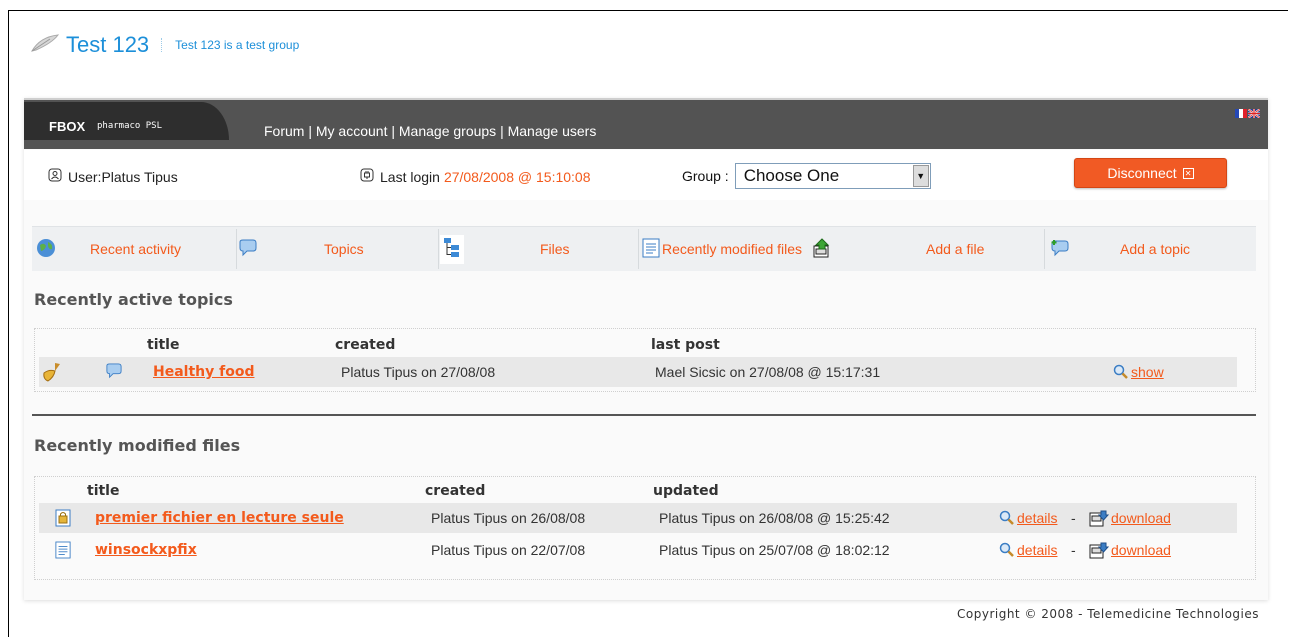  Describe the element at coordinates (418, 372) in the screenshot. I see `topic-created: Platus Tipus on 27/08/08` at that location.